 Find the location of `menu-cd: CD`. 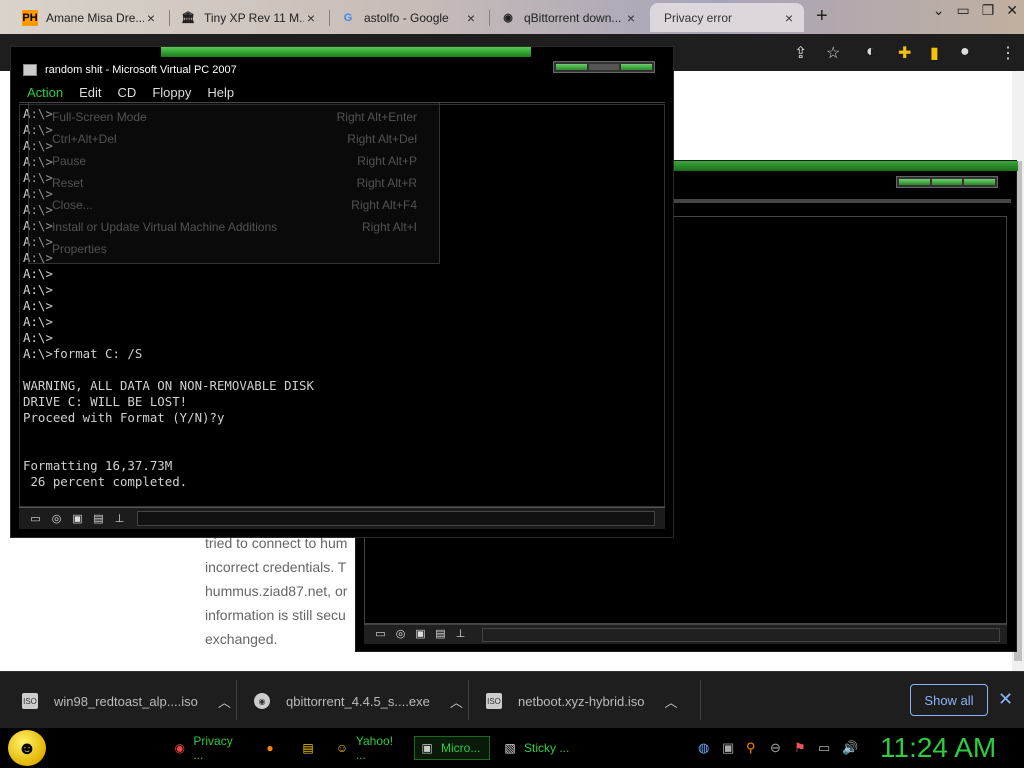

menu-cd: CD is located at coordinates (127, 92).